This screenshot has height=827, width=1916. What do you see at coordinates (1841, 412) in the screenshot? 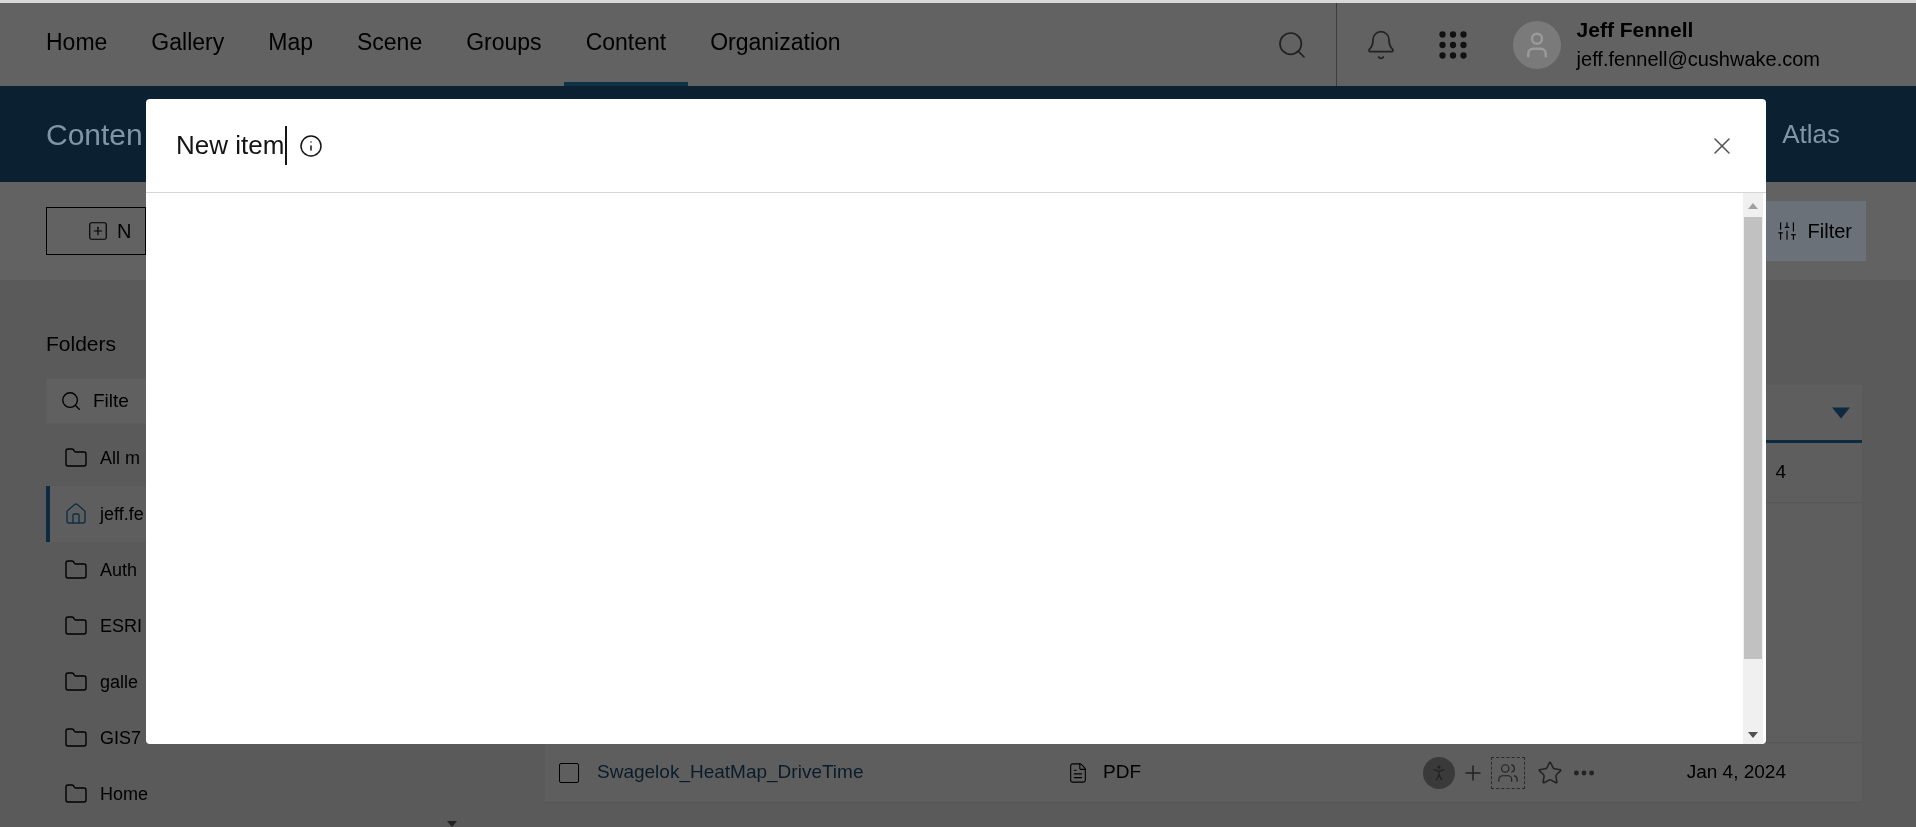
I see `caret-icon` at bounding box center [1841, 412].